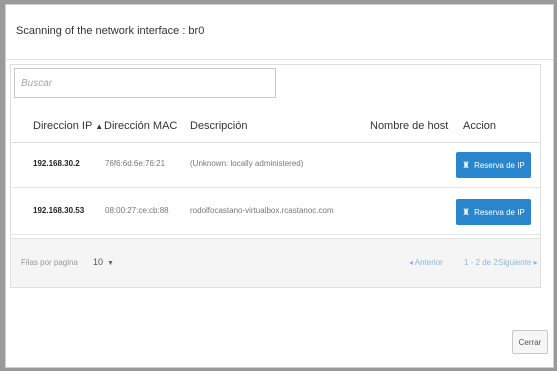  What do you see at coordinates (145, 83) in the screenshot?
I see `search-input` at bounding box center [145, 83].